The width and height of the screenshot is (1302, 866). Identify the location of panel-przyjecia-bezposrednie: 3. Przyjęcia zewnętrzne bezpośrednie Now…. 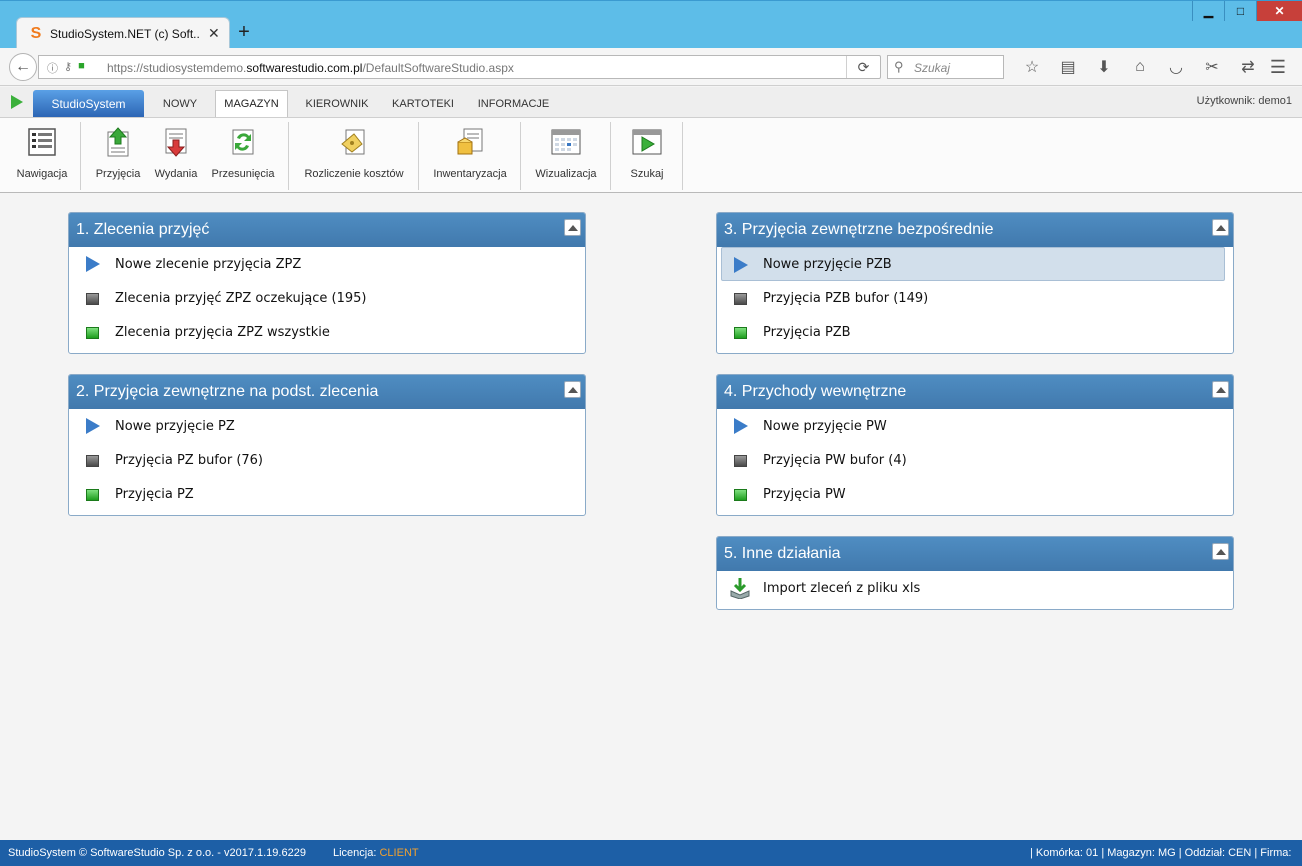
(975, 283).